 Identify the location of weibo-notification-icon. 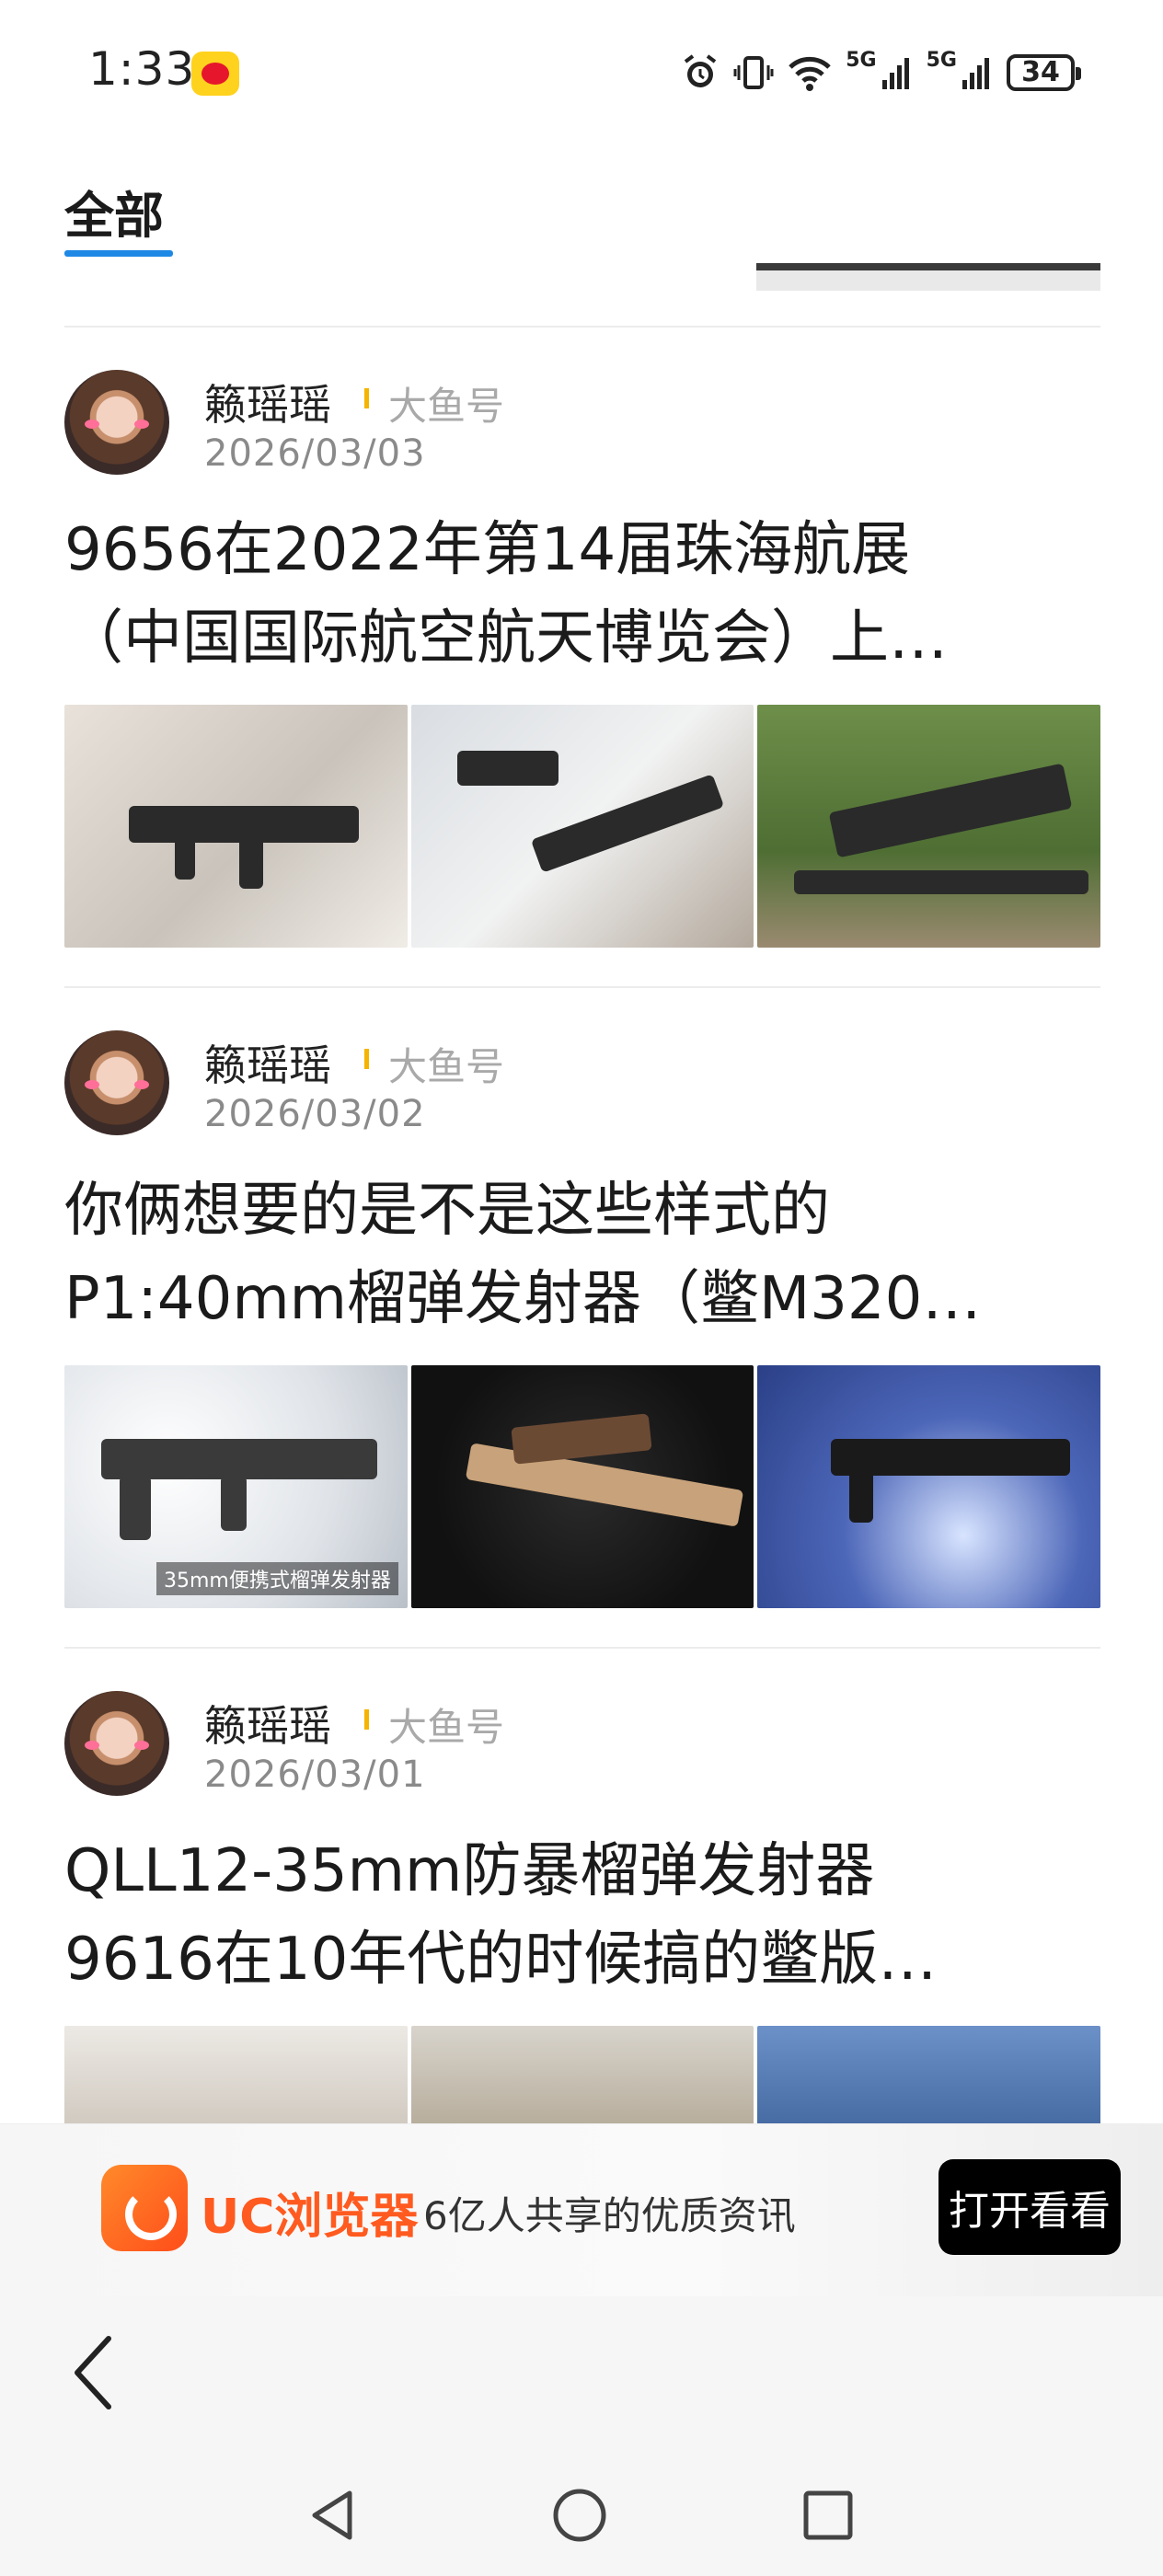
(215, 74).